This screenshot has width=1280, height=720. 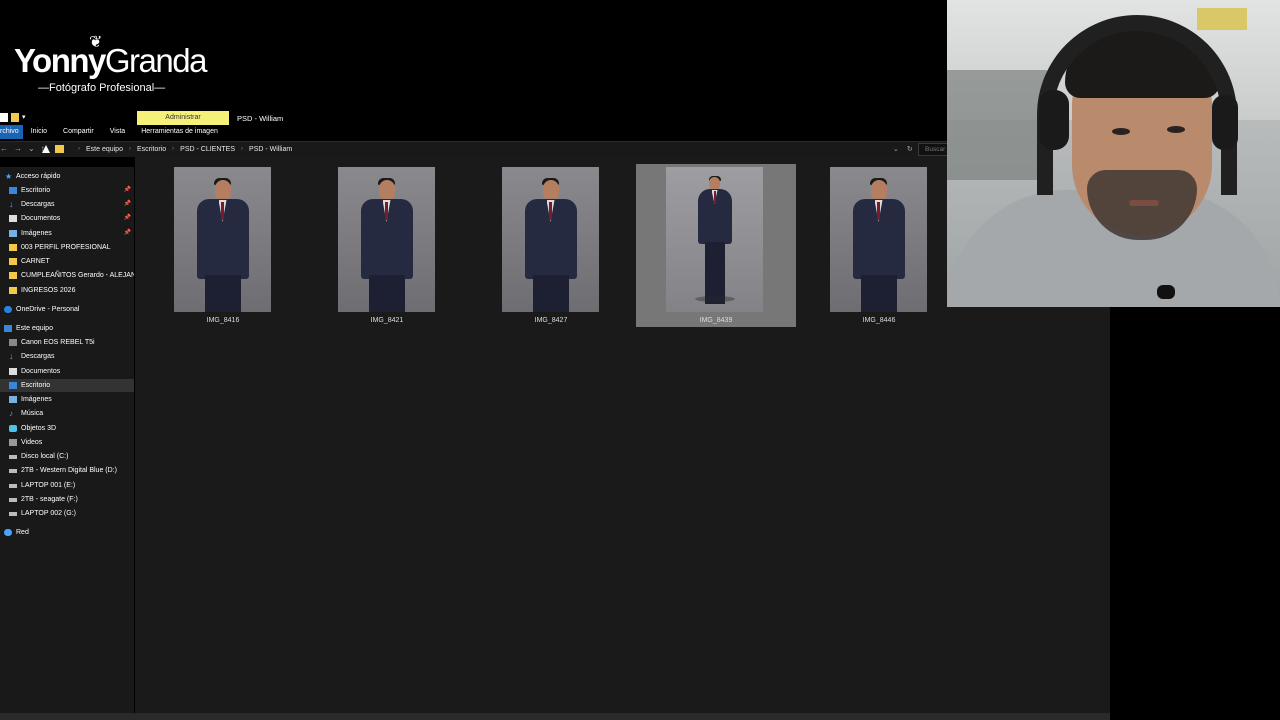 What do you see at coordinates (4, 148) in the screenshot?
I see `back-icon: ←` at bounding box center [4, 148].